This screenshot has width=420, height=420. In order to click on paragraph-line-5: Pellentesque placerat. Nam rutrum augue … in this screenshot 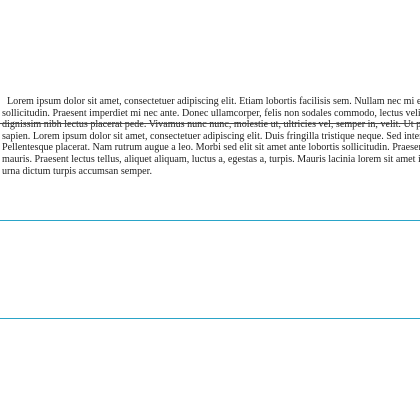, I will do `click(211, 148)`.